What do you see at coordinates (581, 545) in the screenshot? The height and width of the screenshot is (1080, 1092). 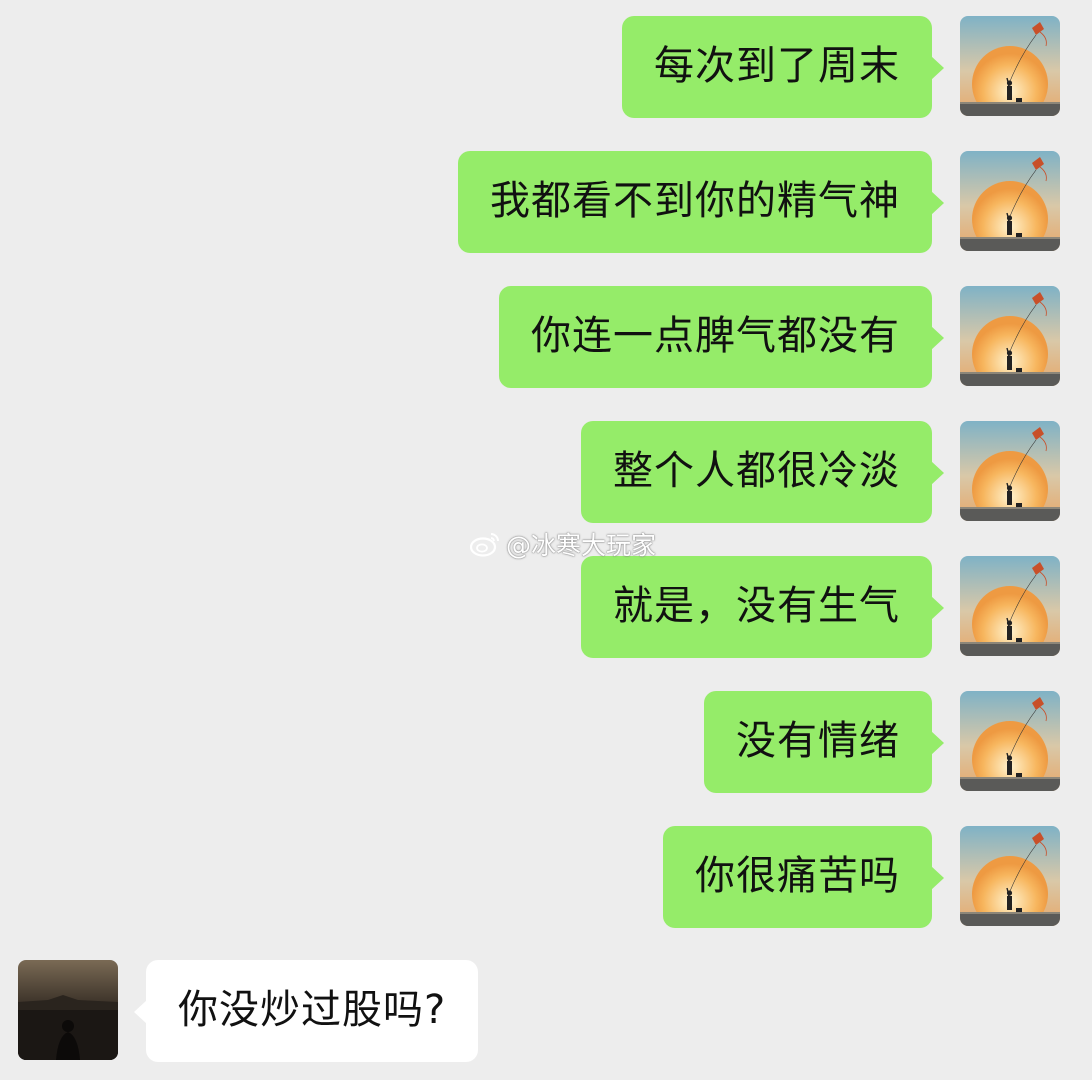 I see `watermark-text: @冰寒大玩家` at bounding box center [581, 545].